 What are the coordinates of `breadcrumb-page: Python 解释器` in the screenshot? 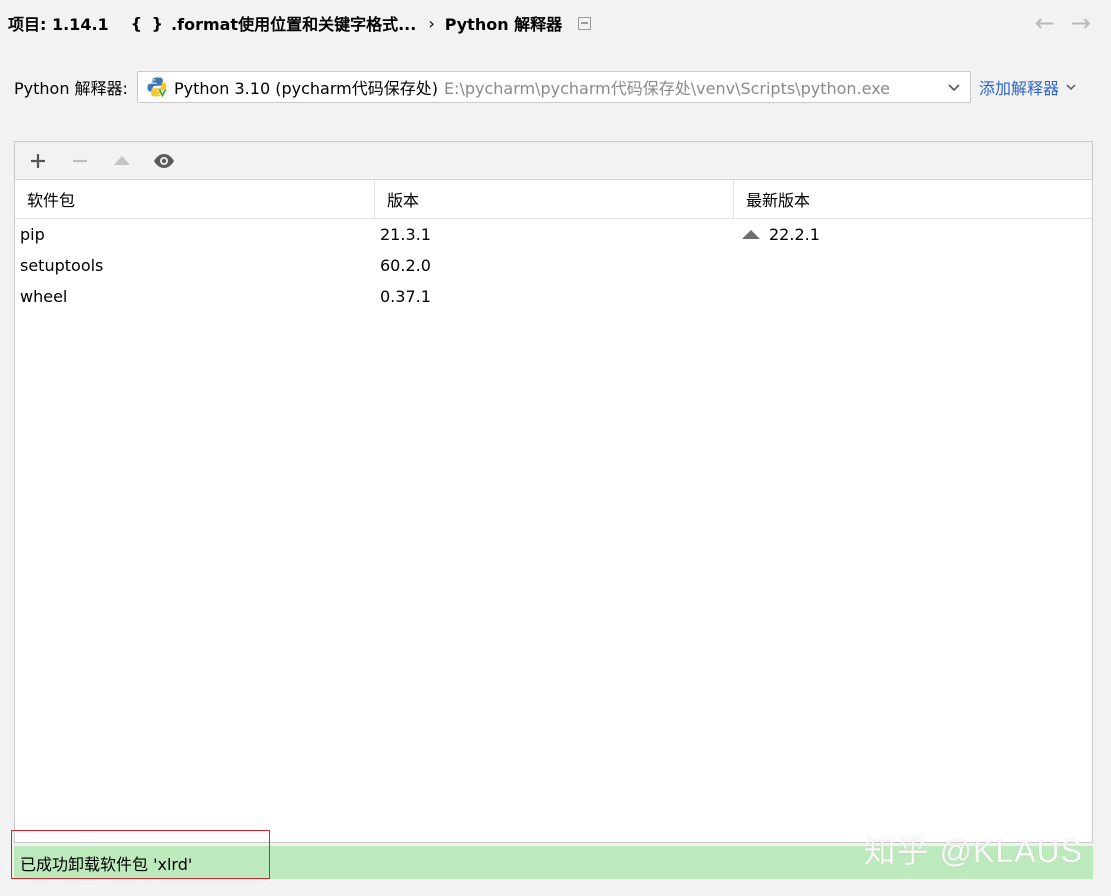 It's located at (503, 24).